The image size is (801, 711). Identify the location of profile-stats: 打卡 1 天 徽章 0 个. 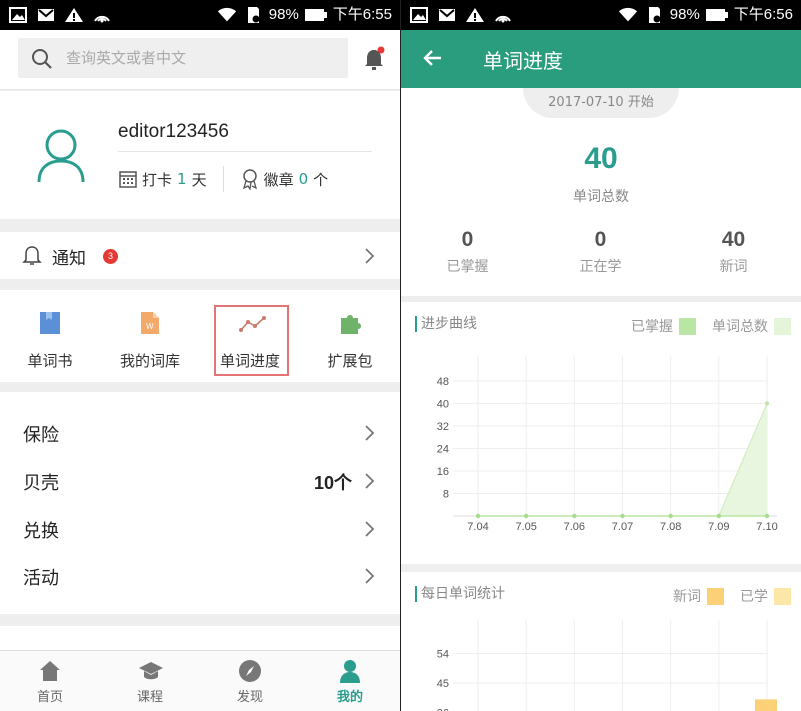
(223, 179).